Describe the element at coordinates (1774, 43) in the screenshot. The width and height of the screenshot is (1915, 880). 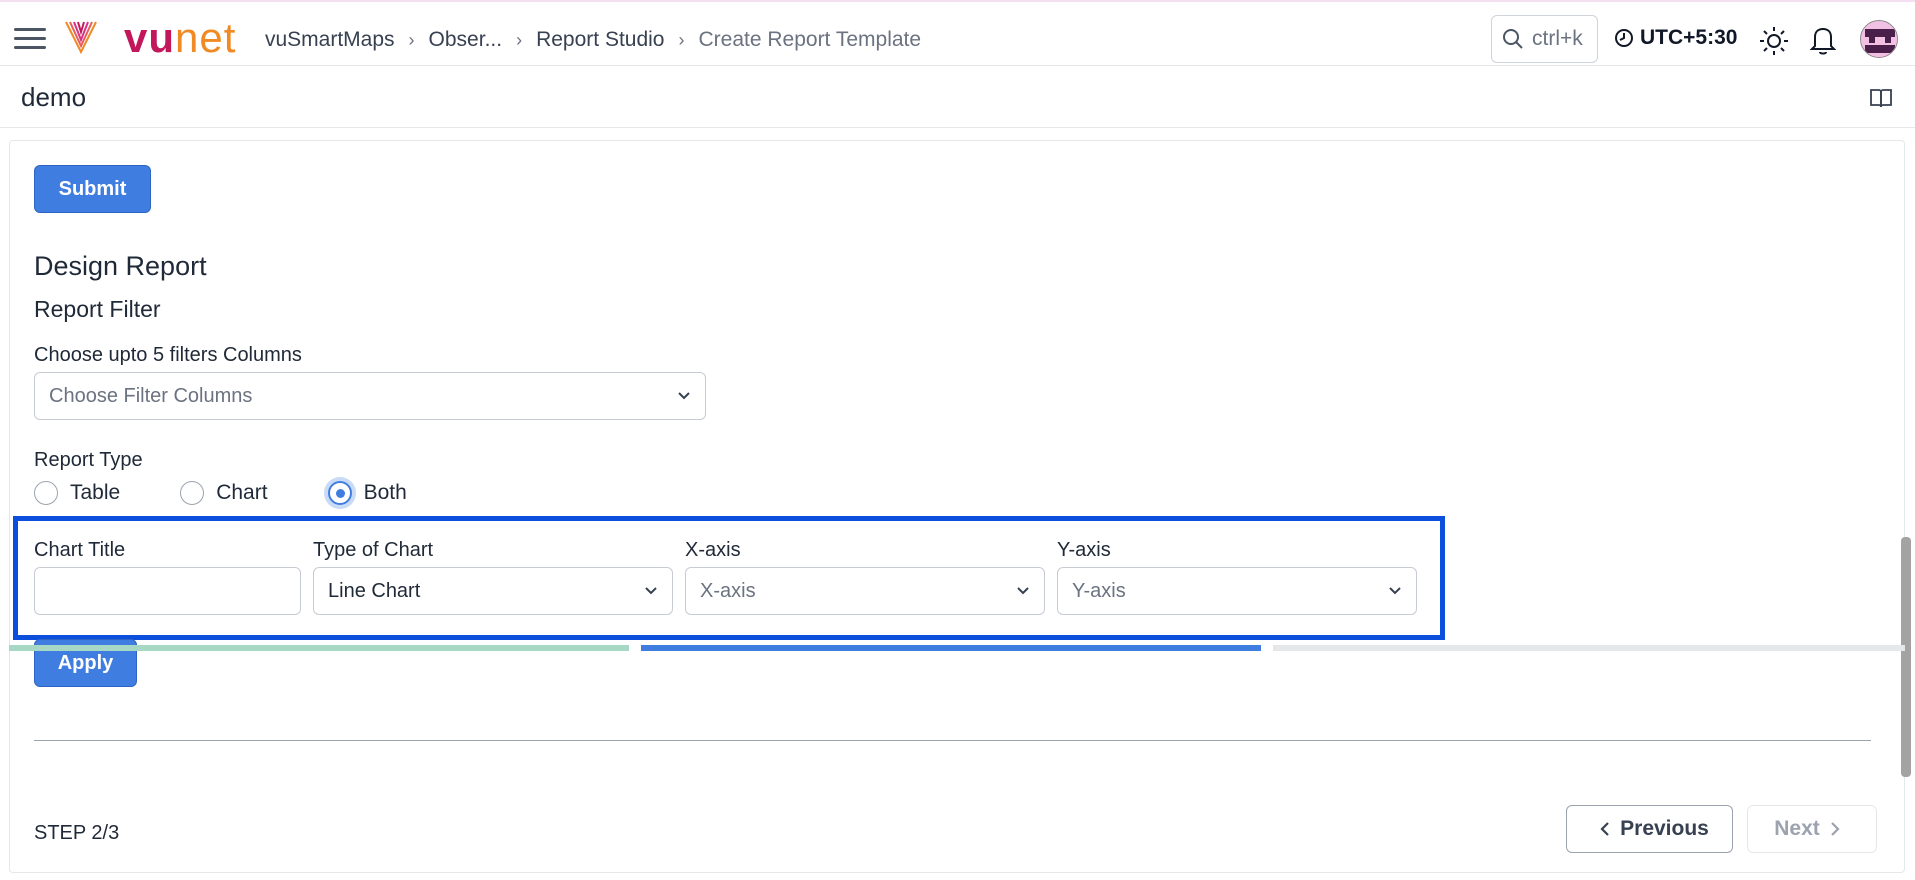
I see `sun-icon` at that location.